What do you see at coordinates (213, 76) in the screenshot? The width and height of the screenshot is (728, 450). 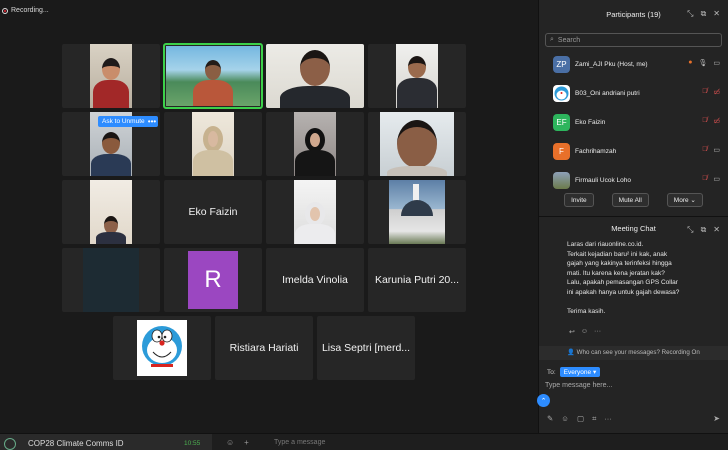 I see `video-tile-active-speaker` at bounding box center [213, 76].